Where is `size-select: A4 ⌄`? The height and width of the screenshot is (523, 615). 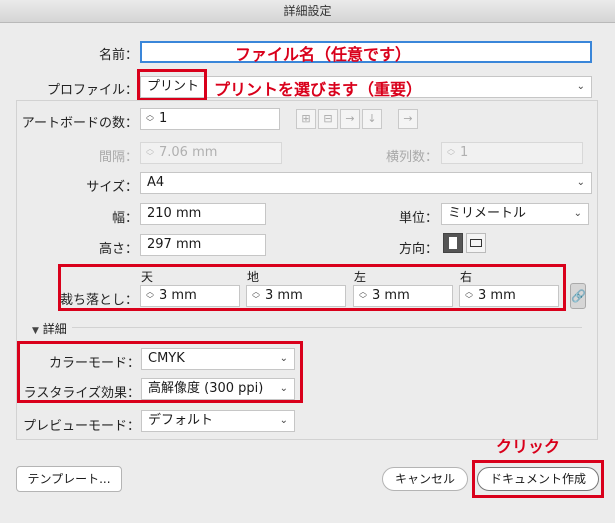
size-select: A4 ⌄ is located at coordinates (366, 183).